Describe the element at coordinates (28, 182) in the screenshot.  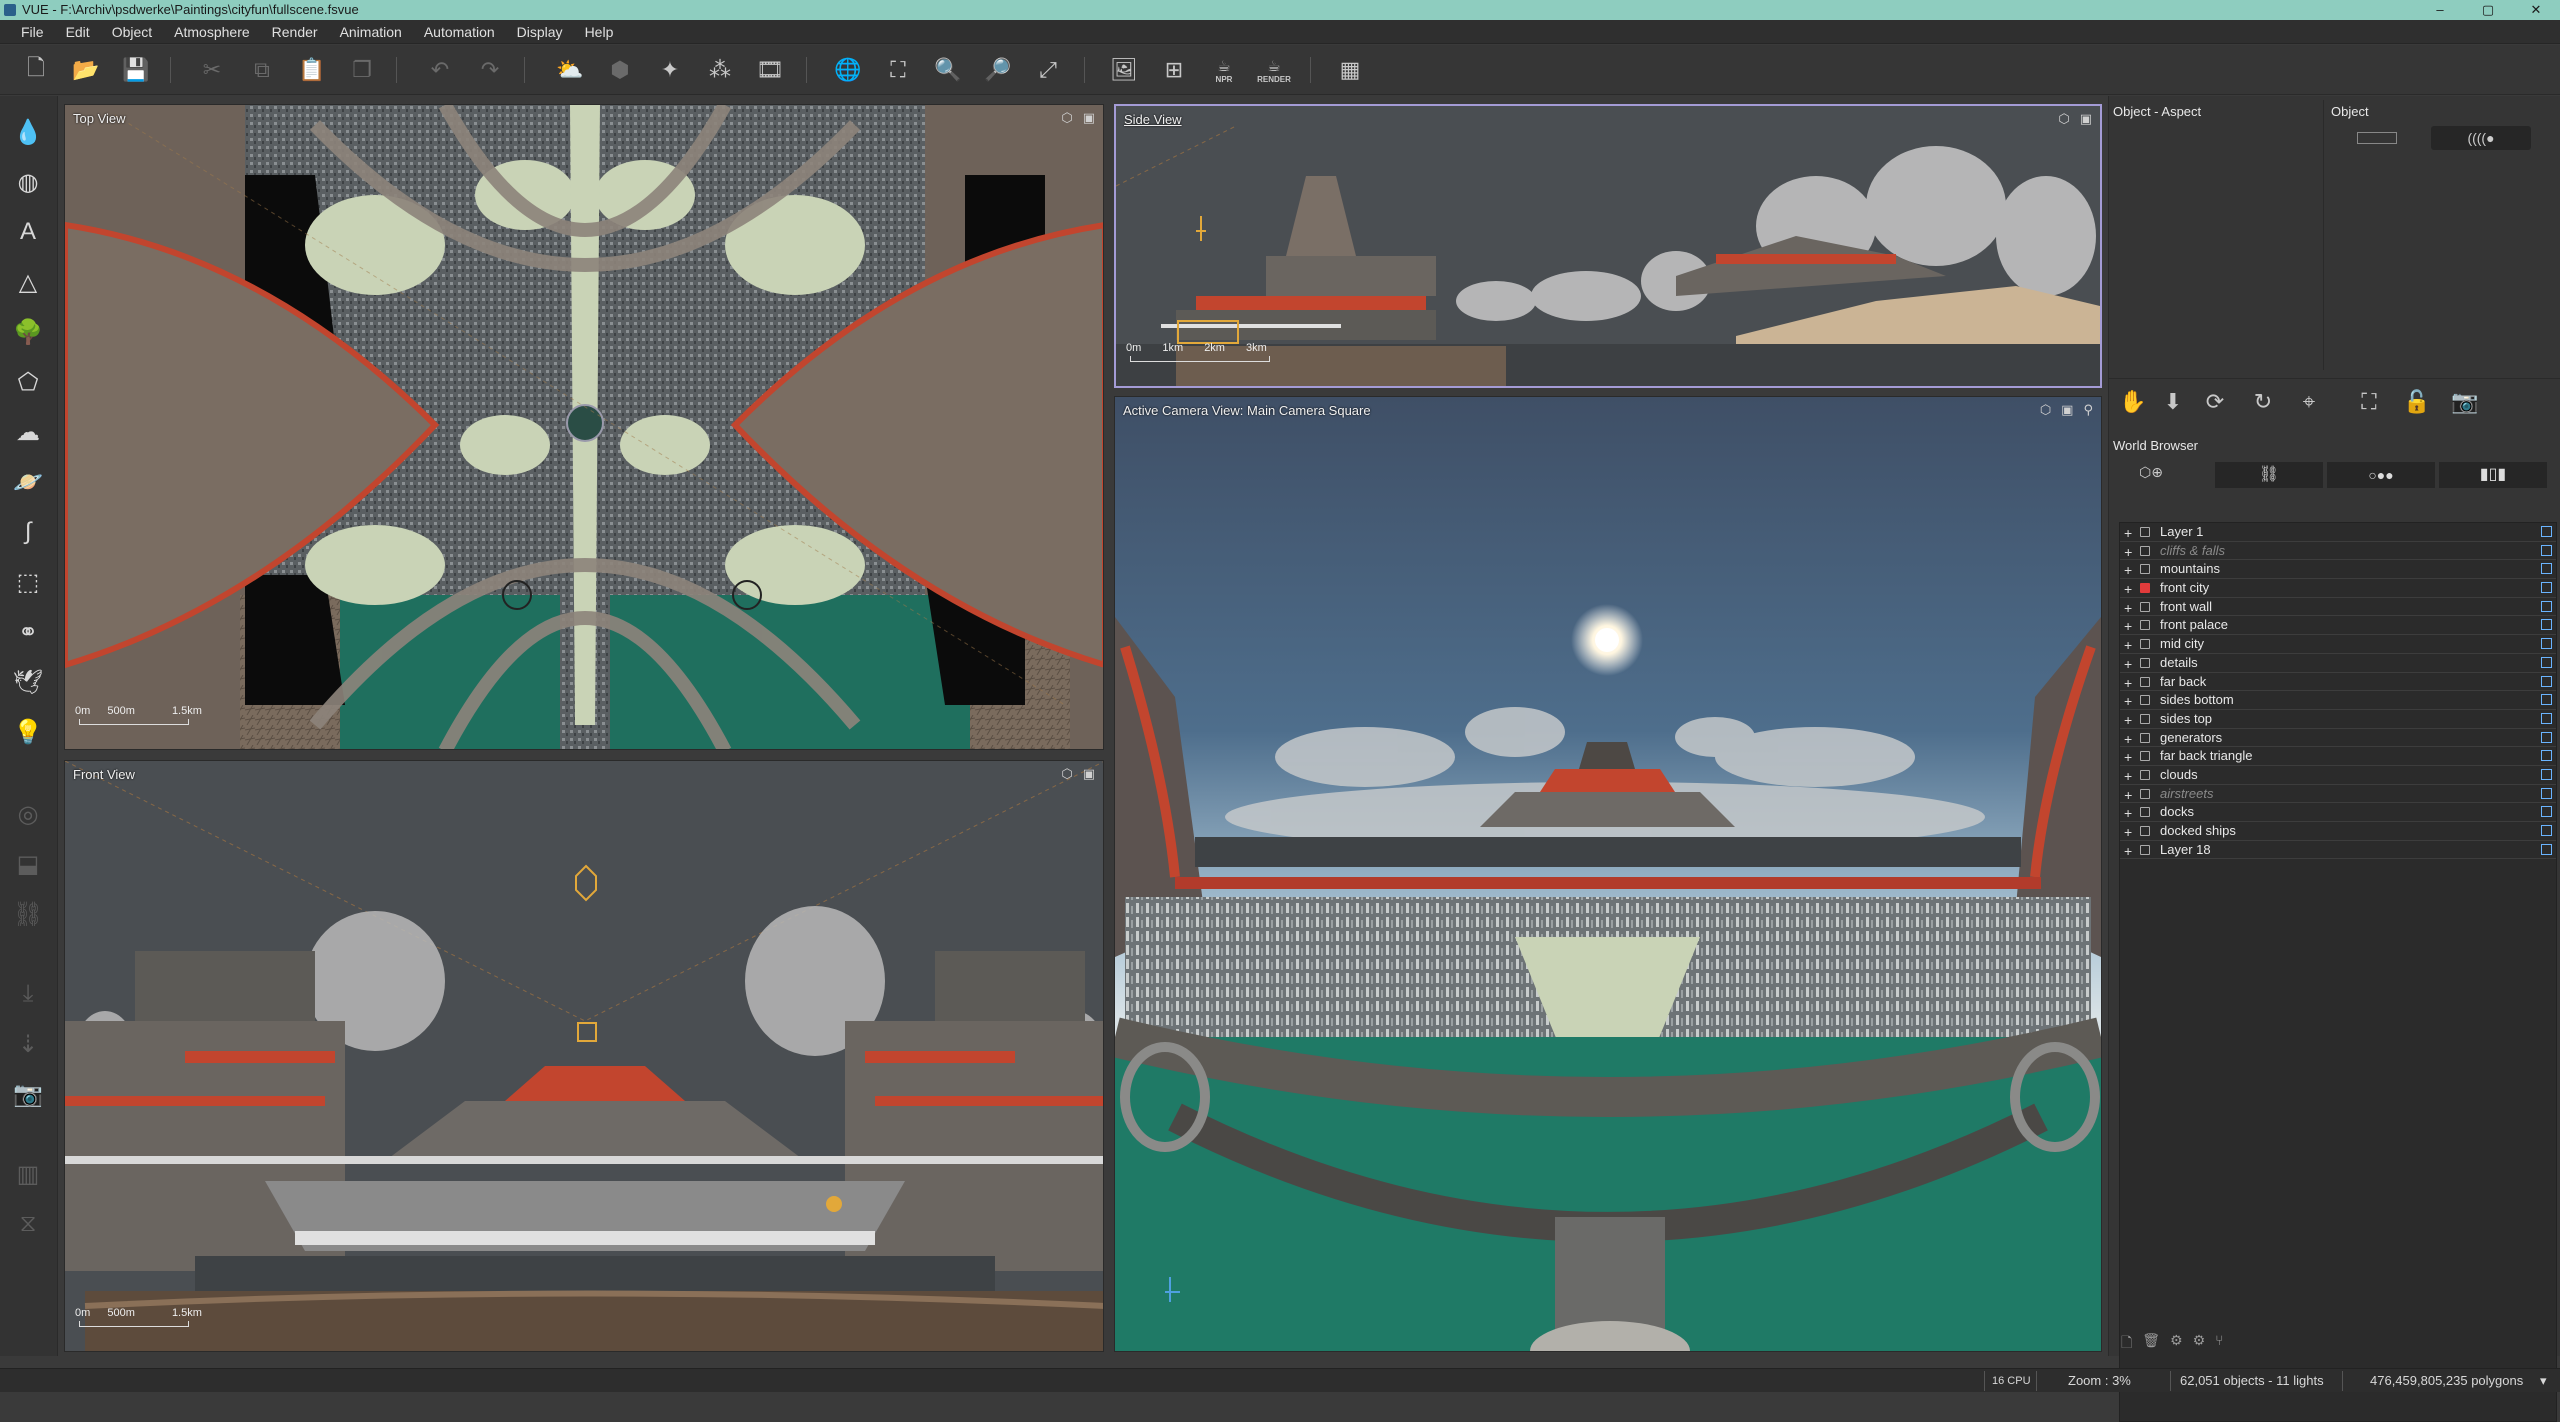
I see `sphere-primitive-icon: ◍` at that location.